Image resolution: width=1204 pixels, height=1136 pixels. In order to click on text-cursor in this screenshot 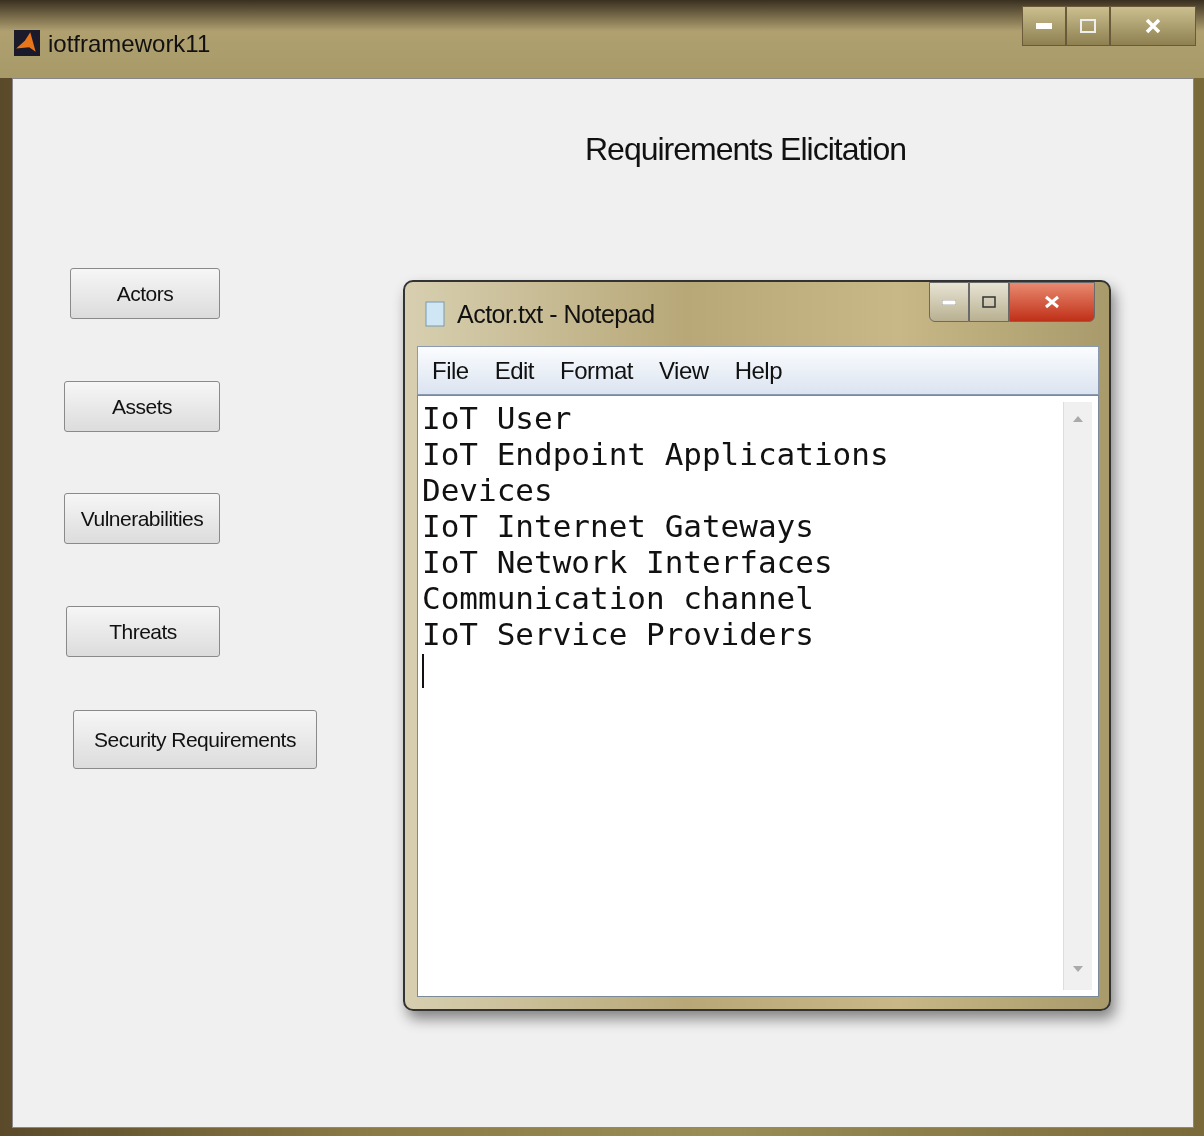, I will do `click(423, 671)`.